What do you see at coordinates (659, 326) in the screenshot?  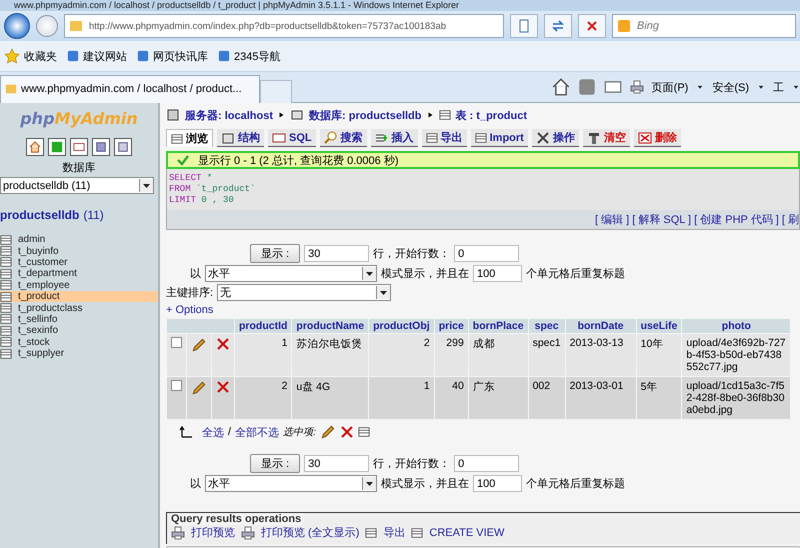 I see `column-header: useLife` at bounding box center [659, 326].